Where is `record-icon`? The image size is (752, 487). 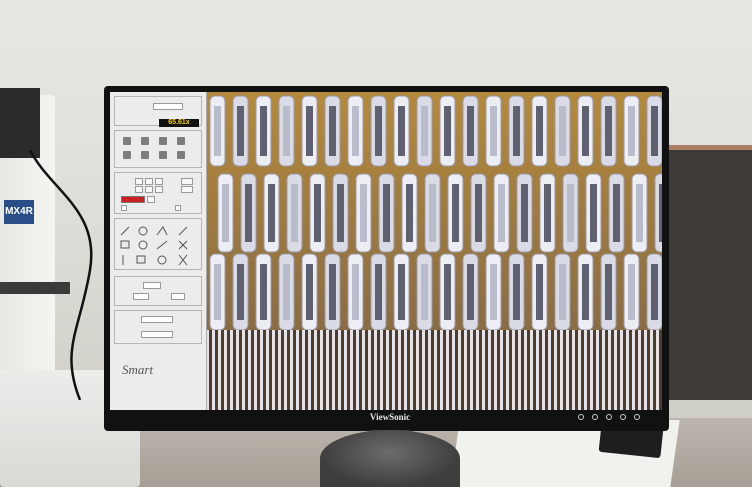 record-icon is located at coordinates (163, 141).